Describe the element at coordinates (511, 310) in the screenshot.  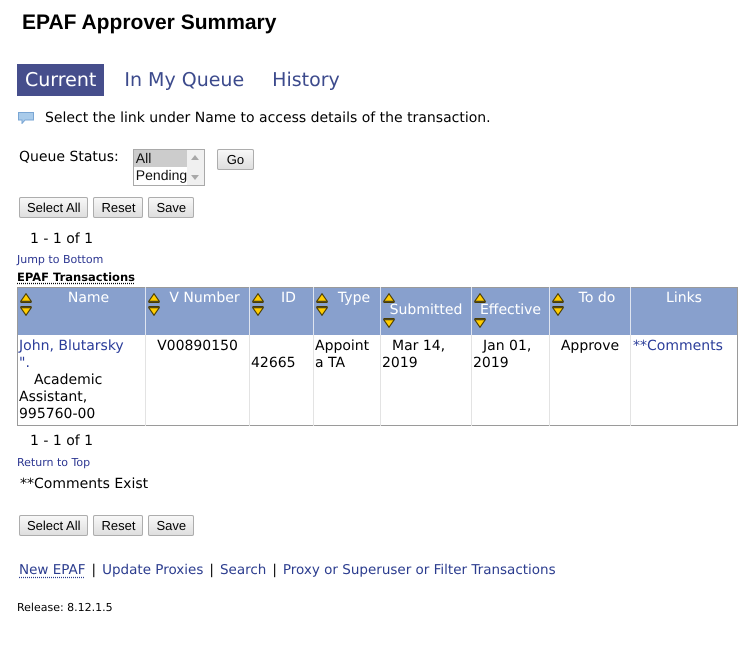
I see `column-header: Effective` at that location.